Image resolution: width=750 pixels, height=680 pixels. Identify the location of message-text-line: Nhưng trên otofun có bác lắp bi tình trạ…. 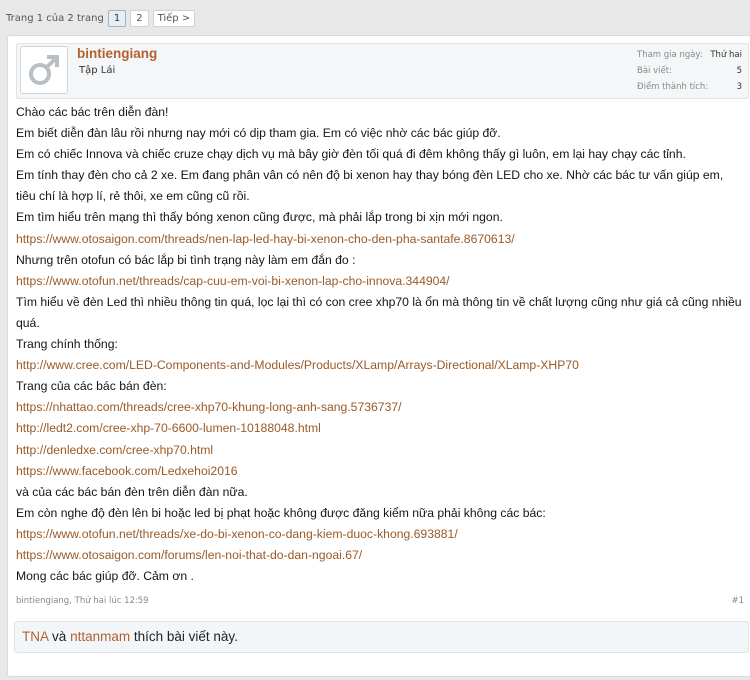
(186, 259).